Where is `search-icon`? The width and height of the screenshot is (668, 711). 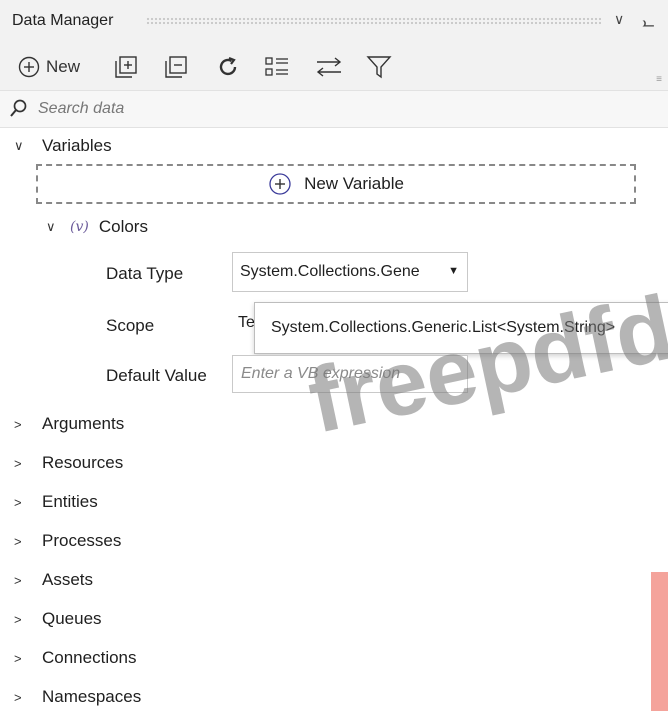
search-icon is located at coordinates (18, 108).